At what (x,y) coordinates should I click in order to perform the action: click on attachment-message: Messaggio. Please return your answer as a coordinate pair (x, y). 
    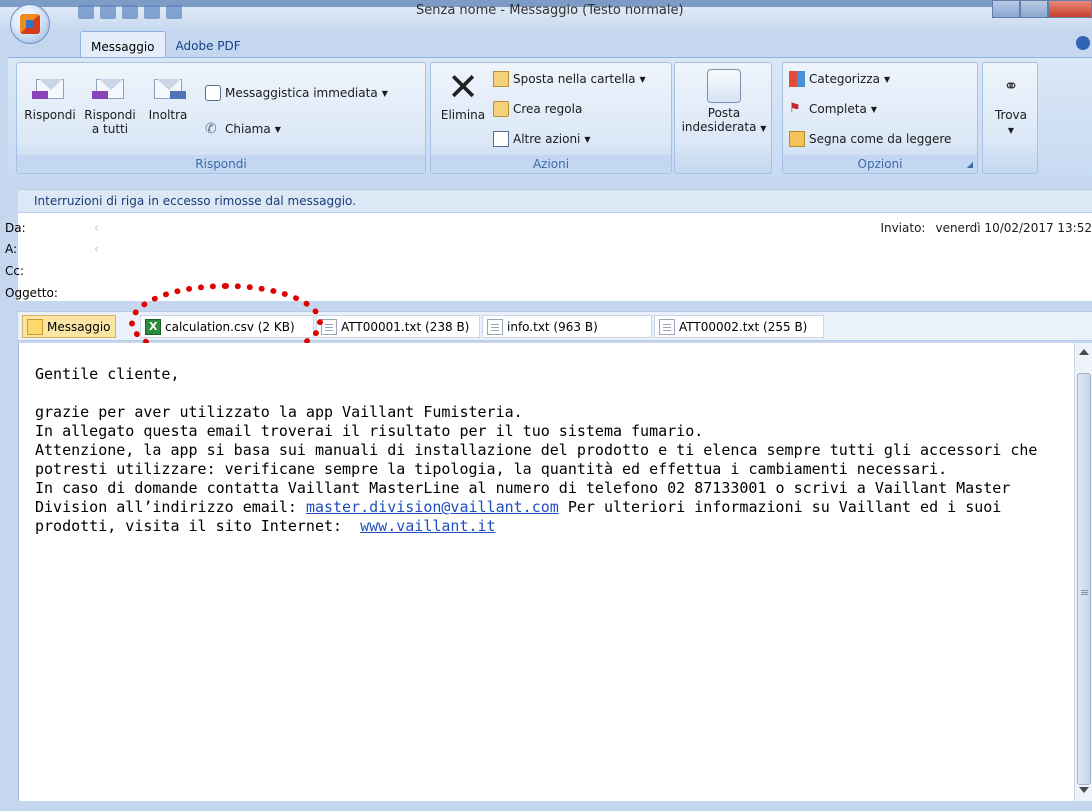
    Looking at the image, I should click on (69, 326).